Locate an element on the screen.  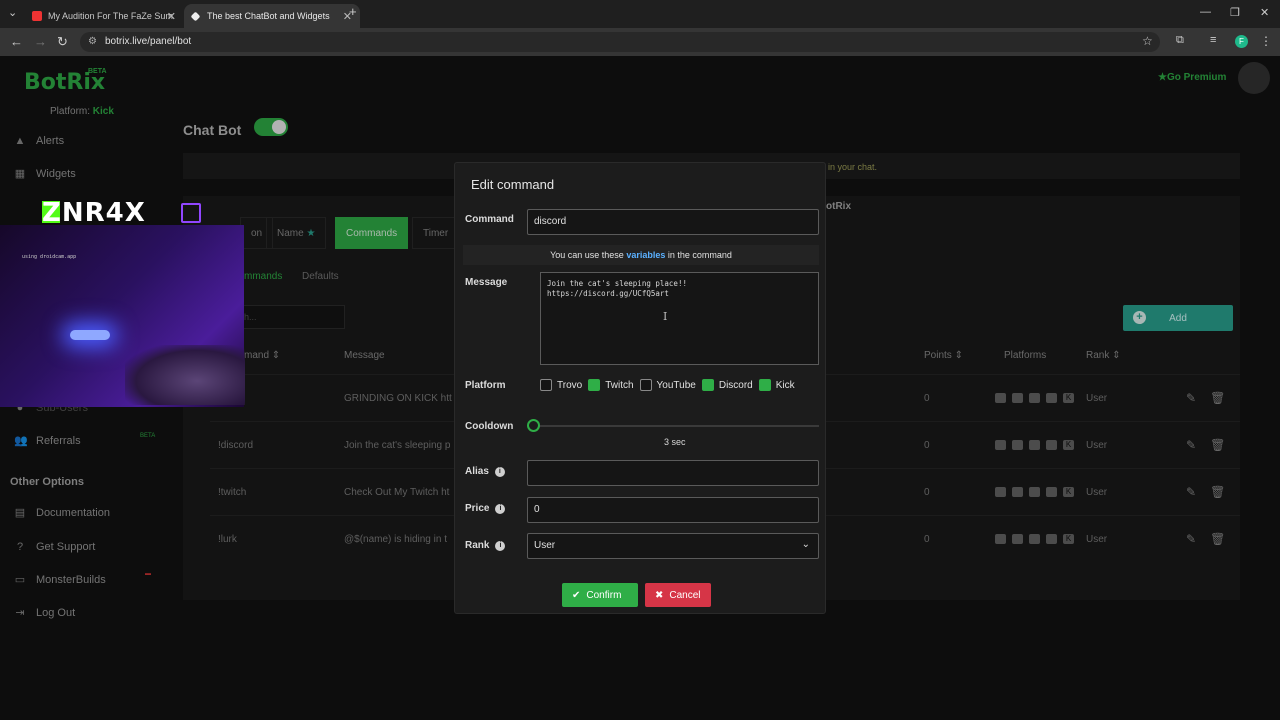
subtab-defaults: Defaults is located at coordinates (320, 276).